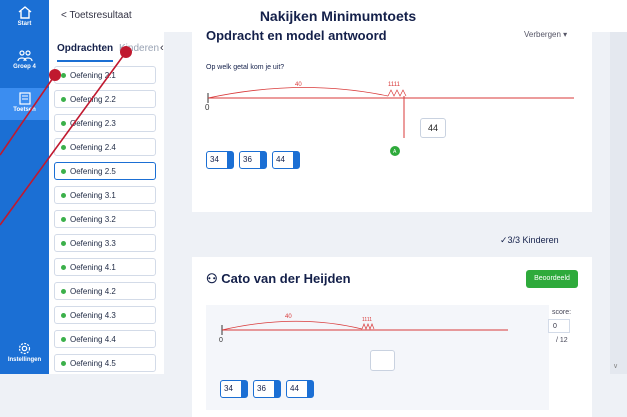 This screenshot has width=627, height=417. Describe the element at coordinates (85, 61) in the screenshot. I see `tab-active-indicator` at that location.